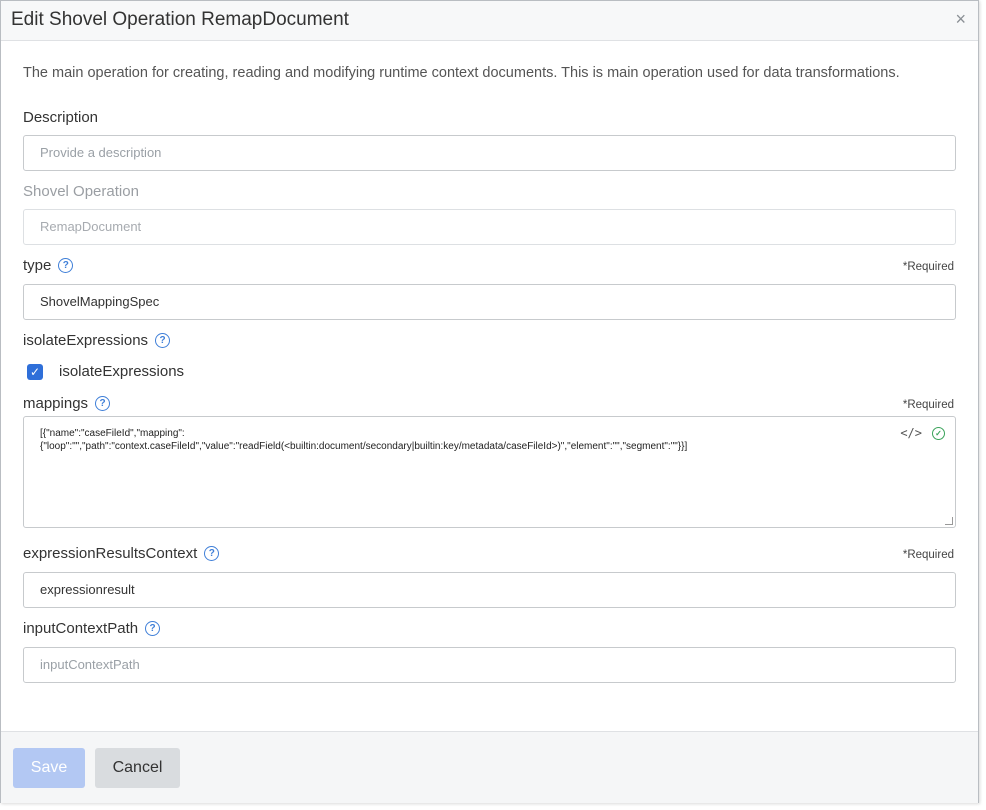  I want to click on expression-results-context-required: *Required, so click(928, 555).